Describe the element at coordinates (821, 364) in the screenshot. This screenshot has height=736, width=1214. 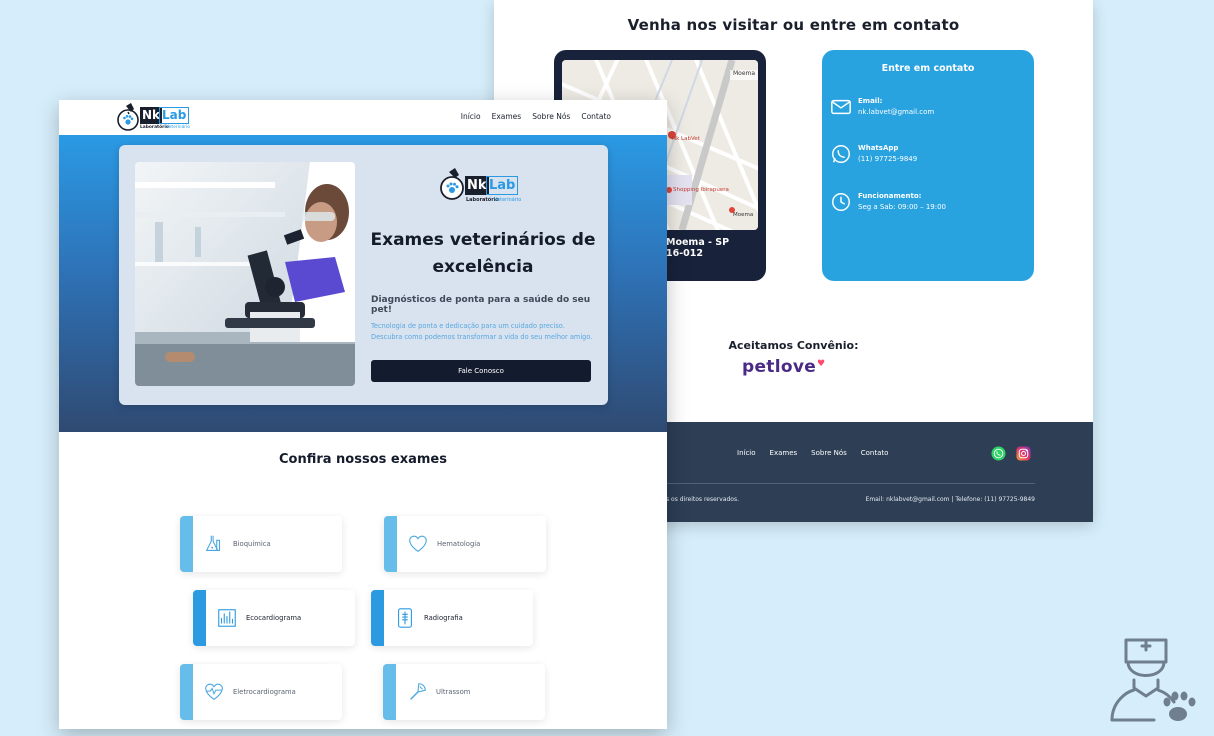
I see `heart-icon: ♥` at that location.